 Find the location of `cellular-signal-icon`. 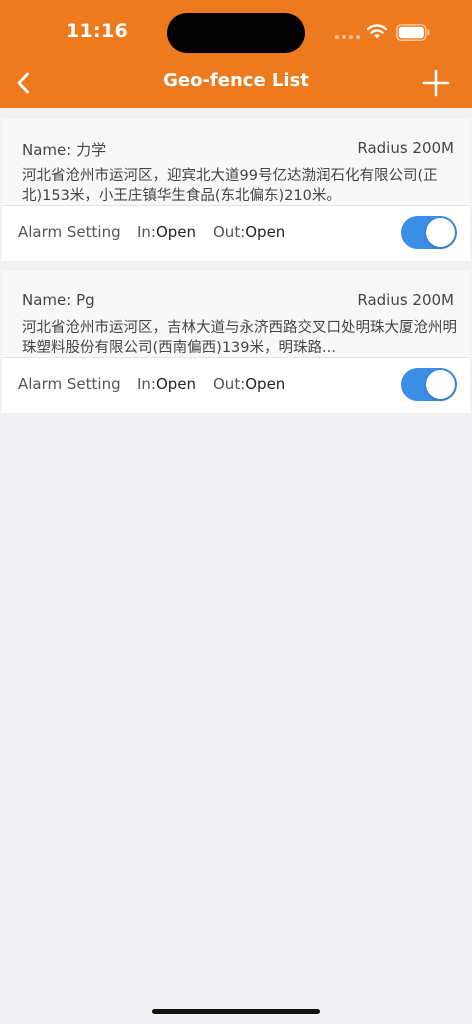

cellular-signal-icon is located at coordinates (347, 37).